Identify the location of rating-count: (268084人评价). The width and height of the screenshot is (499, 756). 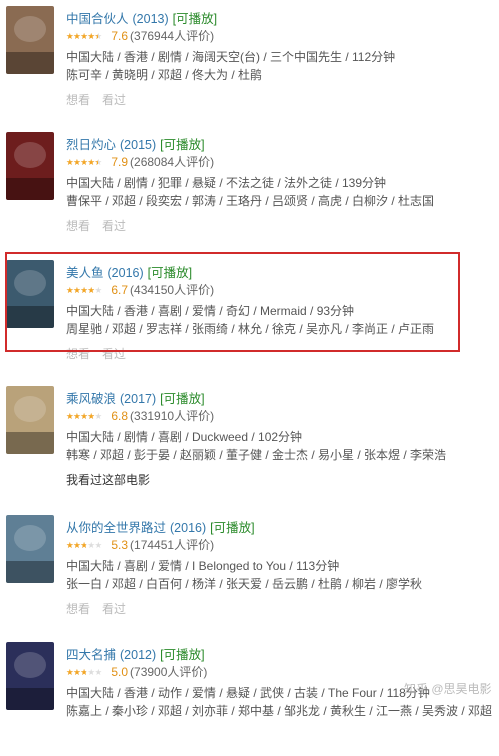
(172, 162).